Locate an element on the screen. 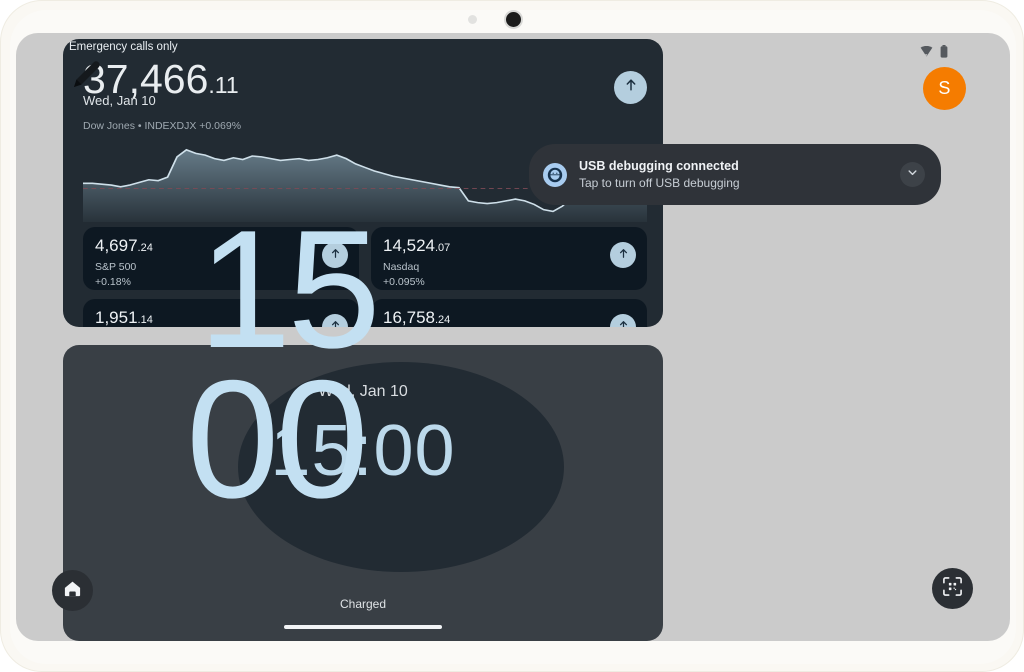 This screenshot has width=1024, height=672. stock-card-value: 16,758.24 is located at coordinates (509, 318).